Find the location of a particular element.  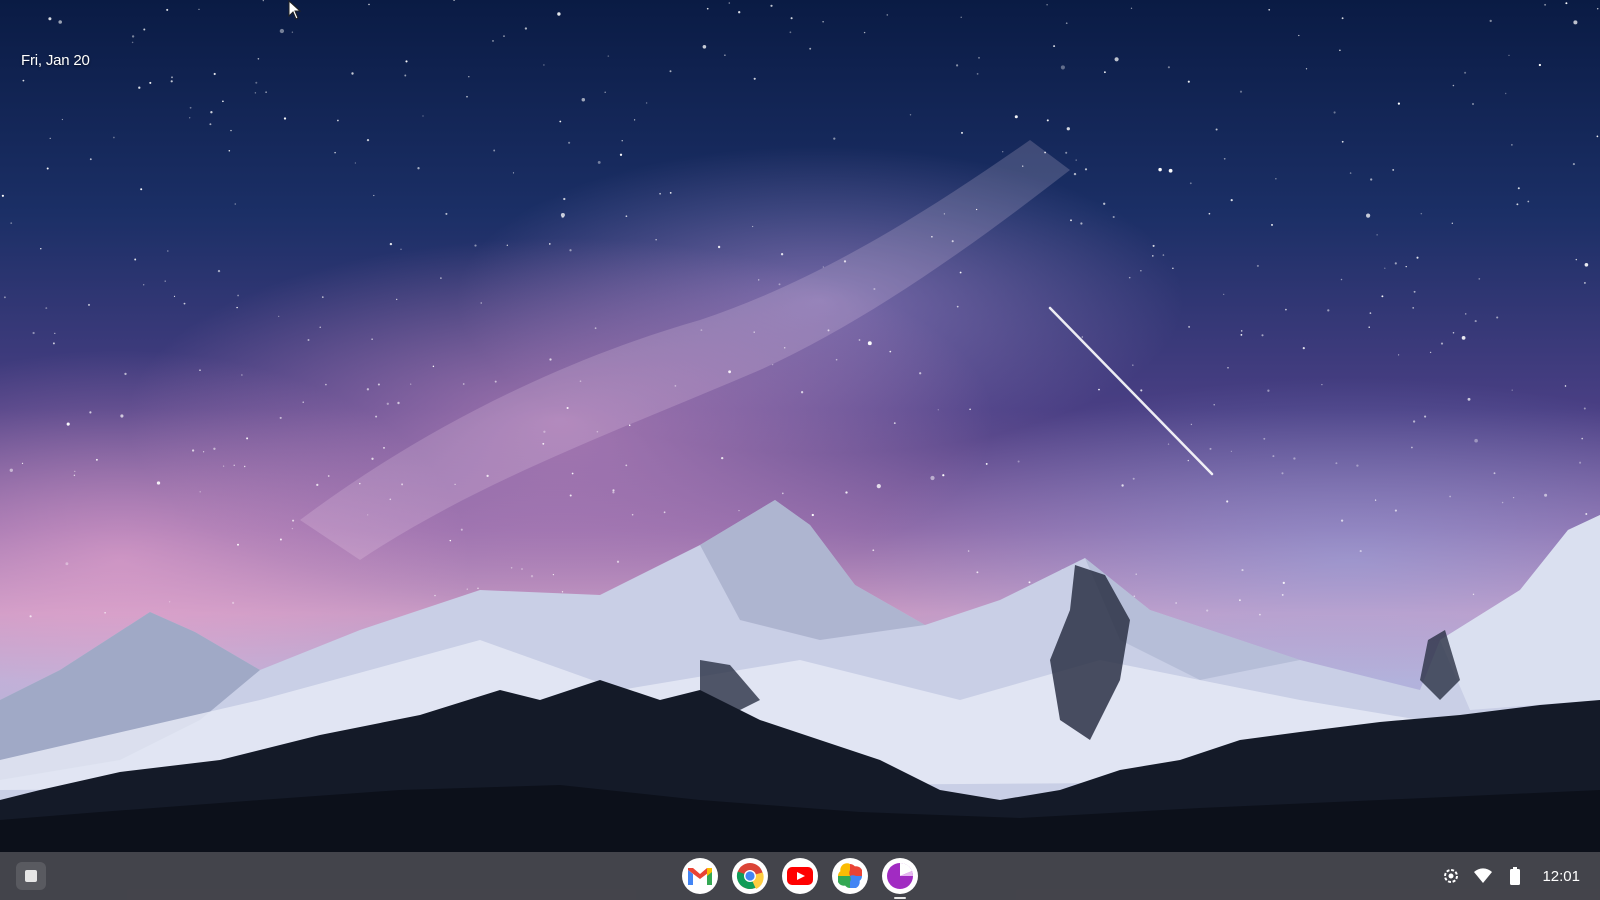

settings-icon is located at coordinates (1451, 876).